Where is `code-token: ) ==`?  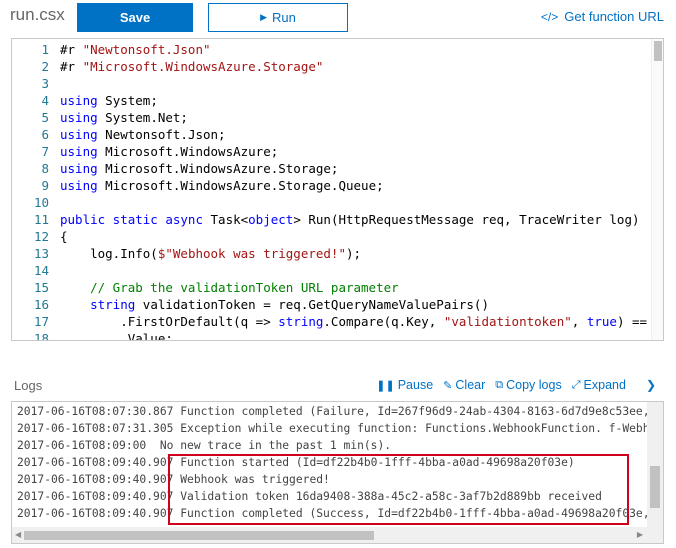
code-token: ) == is located at coordinates (632, 321).